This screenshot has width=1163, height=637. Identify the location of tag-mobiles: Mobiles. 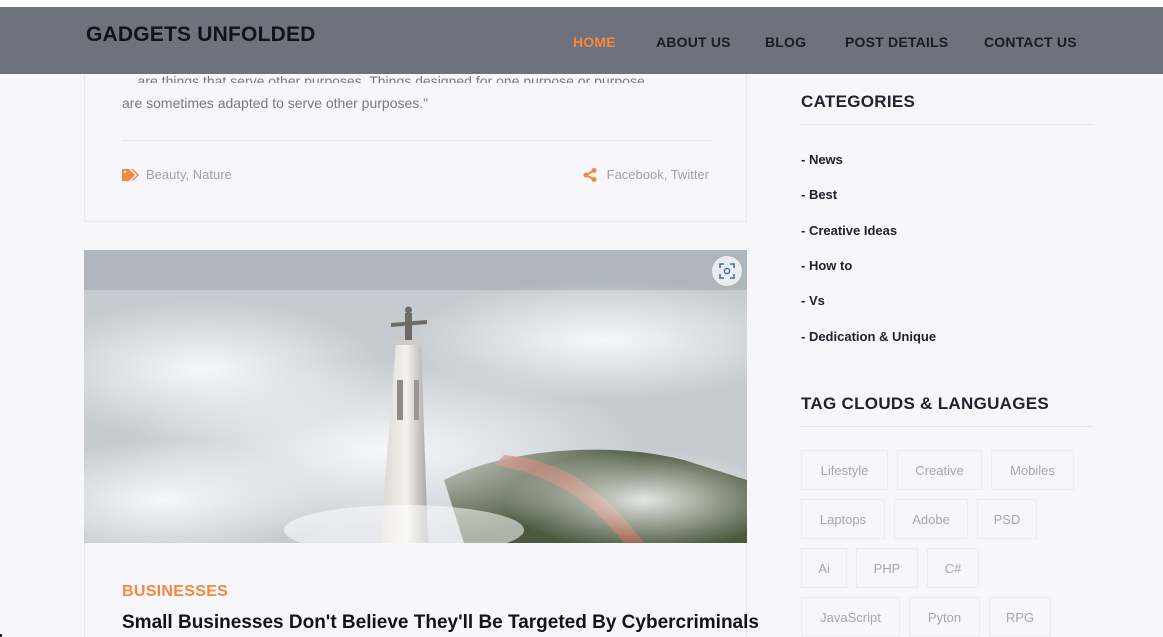
(1032, 470).